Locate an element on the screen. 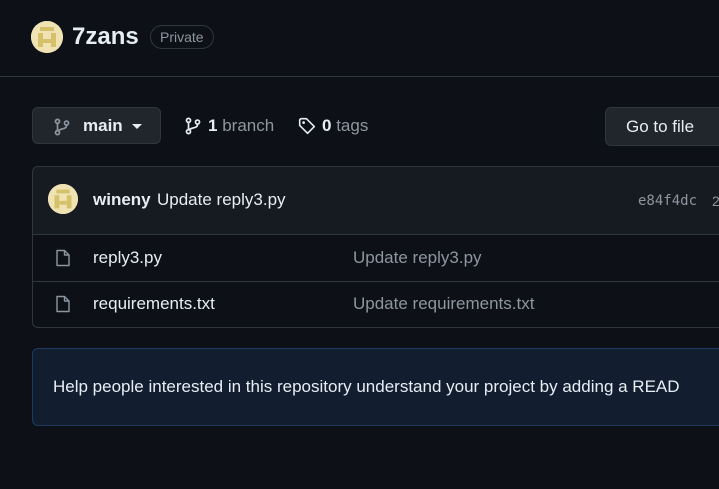  tag-icon is located at coordinates (307, 126).